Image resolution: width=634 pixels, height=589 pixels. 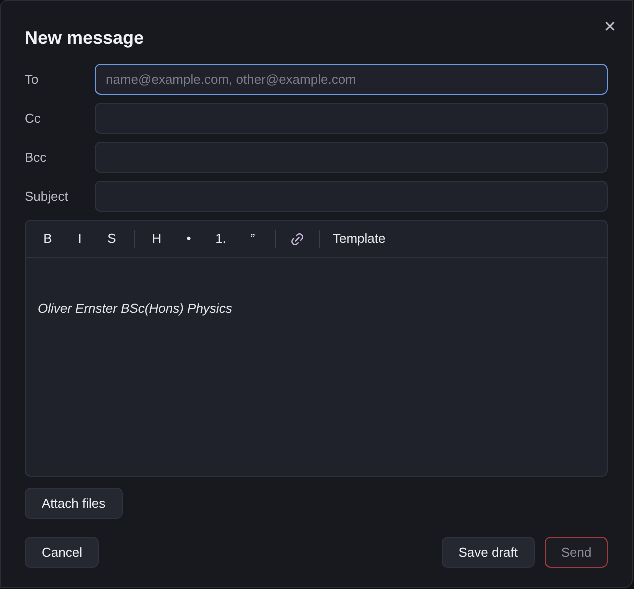 What do you see at coordinates (47, 197) in the screenshot?
I see `field-label: Subject` at bounding box center [47, 197].